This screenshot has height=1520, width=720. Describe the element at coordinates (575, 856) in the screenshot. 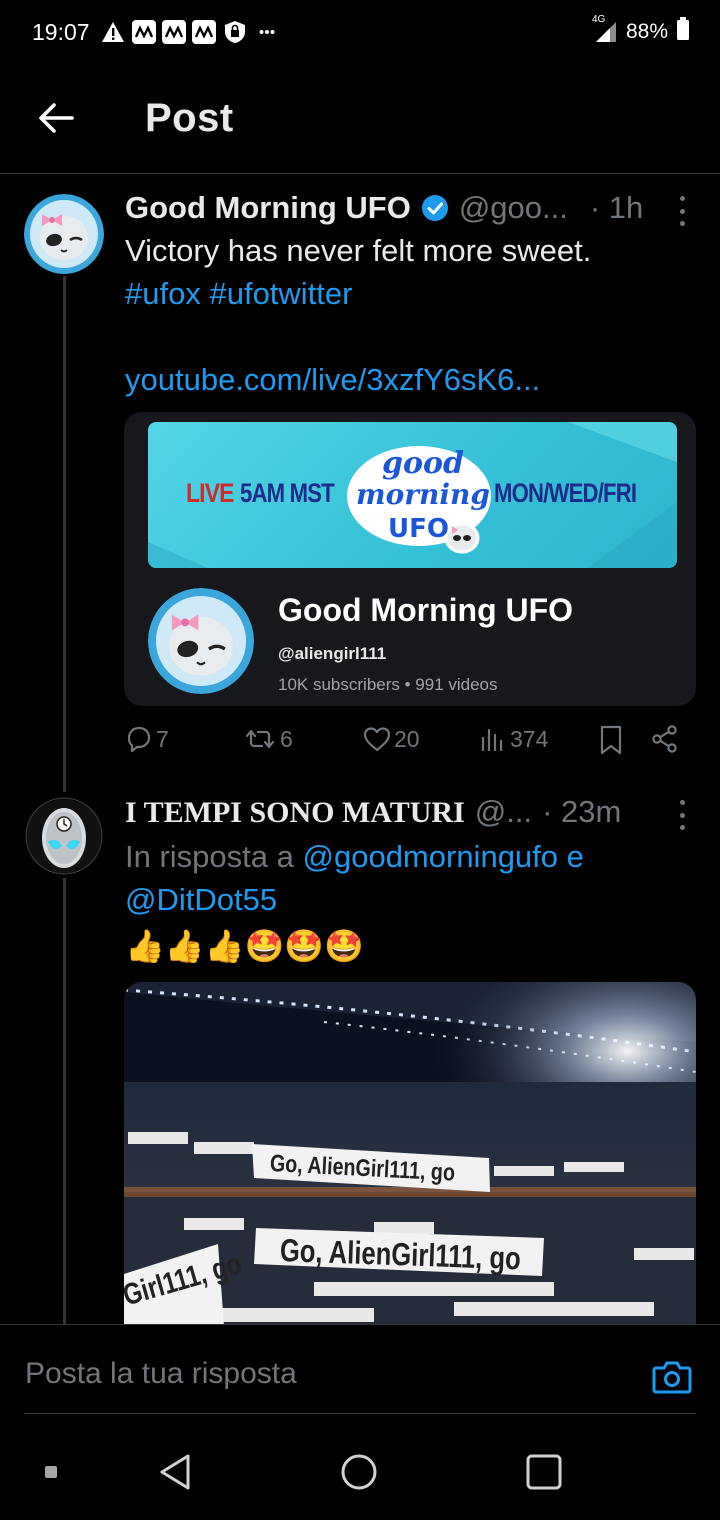

I see `reply-to-joiner: e` at that location.